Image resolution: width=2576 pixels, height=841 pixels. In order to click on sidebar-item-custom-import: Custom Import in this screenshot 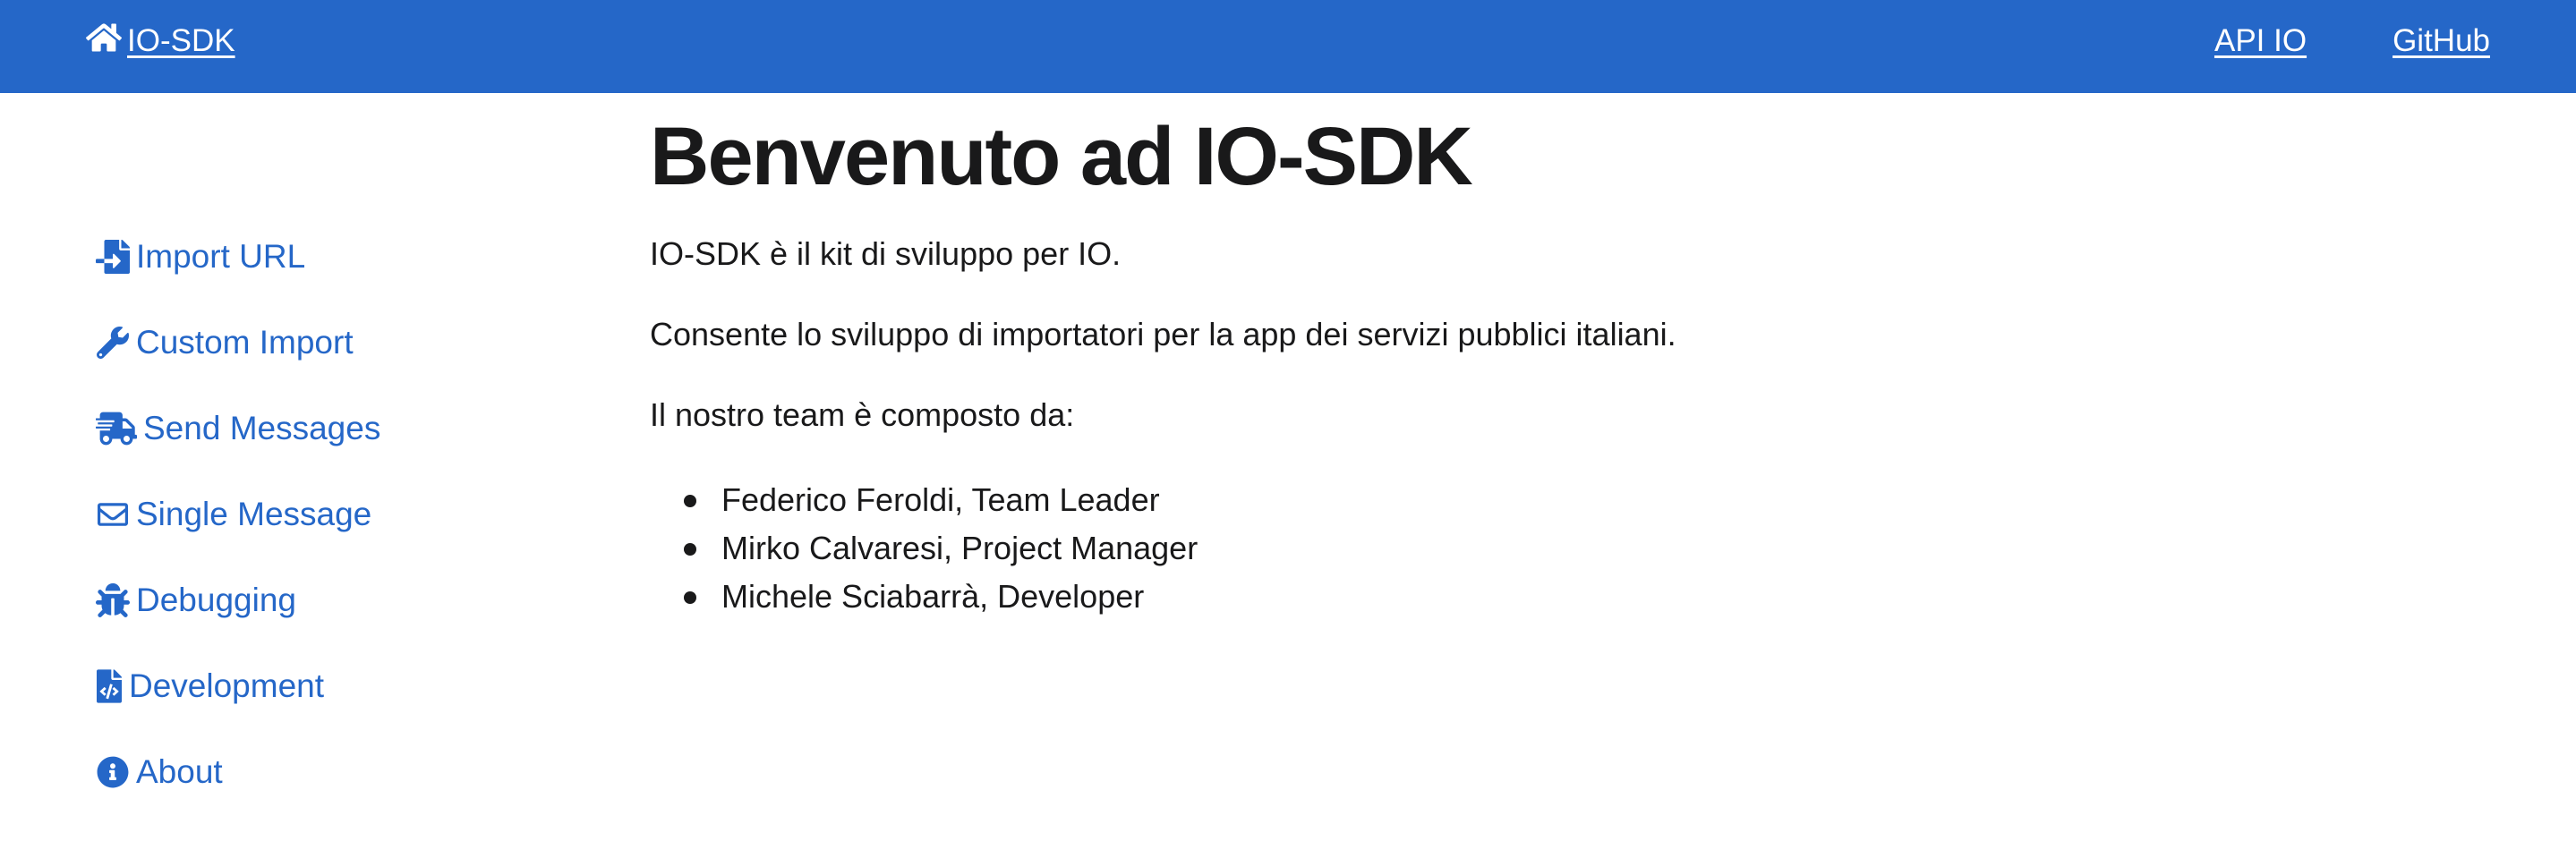, I will do `click(345, 367)`.